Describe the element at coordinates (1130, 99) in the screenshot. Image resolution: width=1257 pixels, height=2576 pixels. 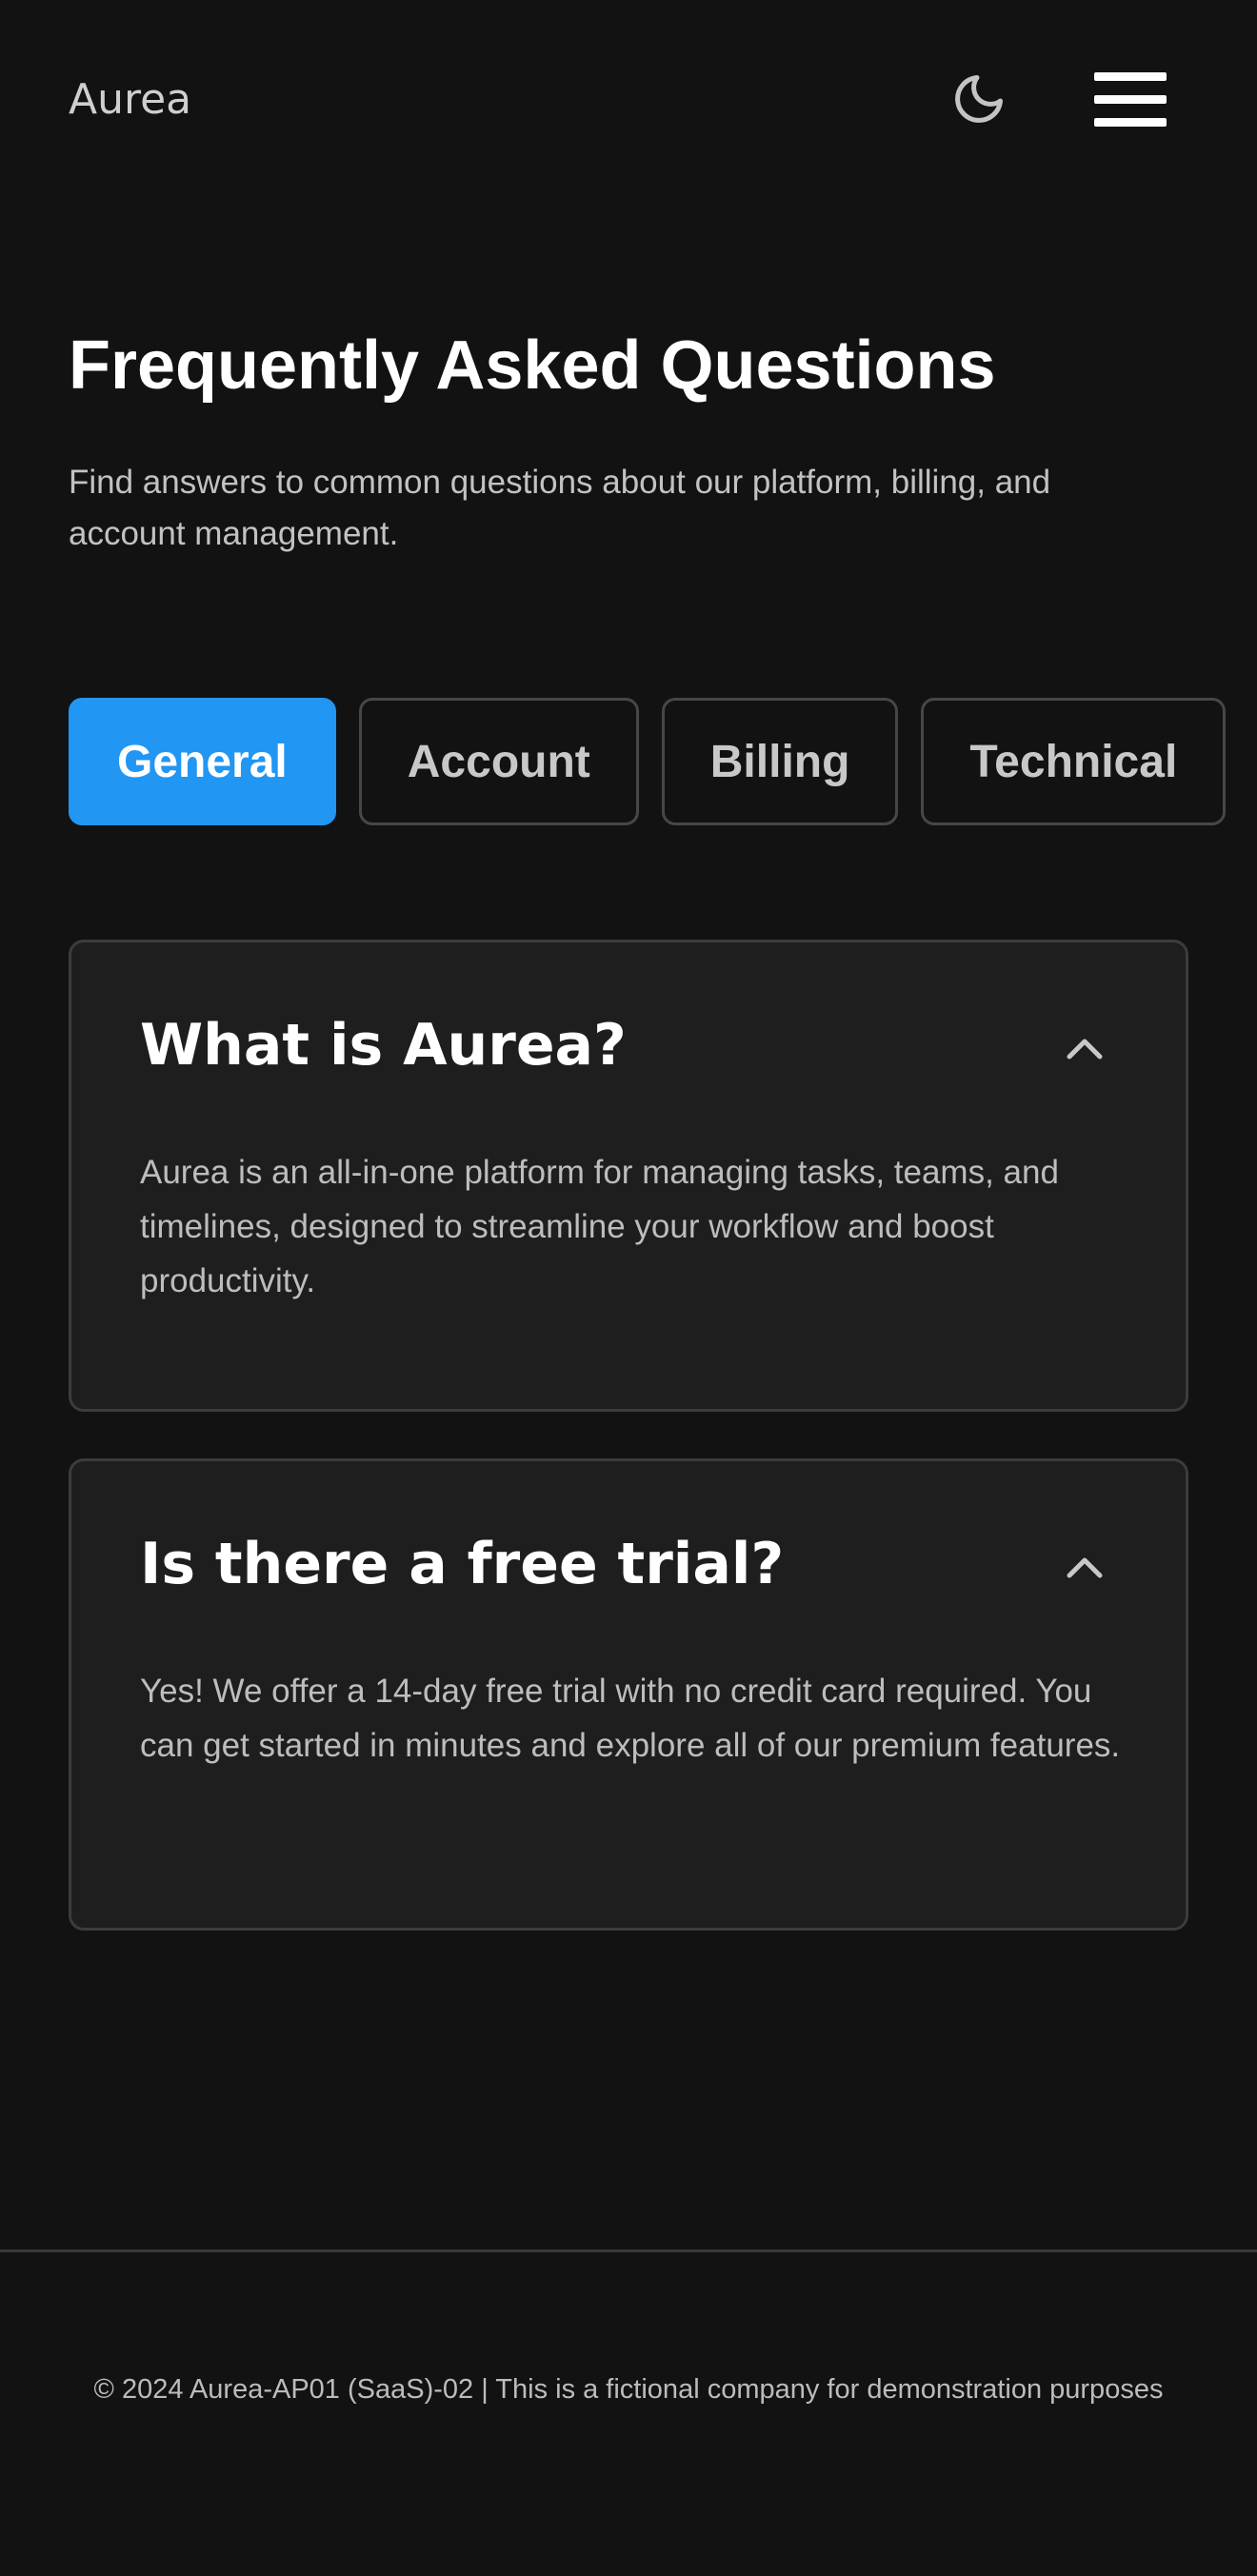
I see `hamburger-menu-button` at that location.